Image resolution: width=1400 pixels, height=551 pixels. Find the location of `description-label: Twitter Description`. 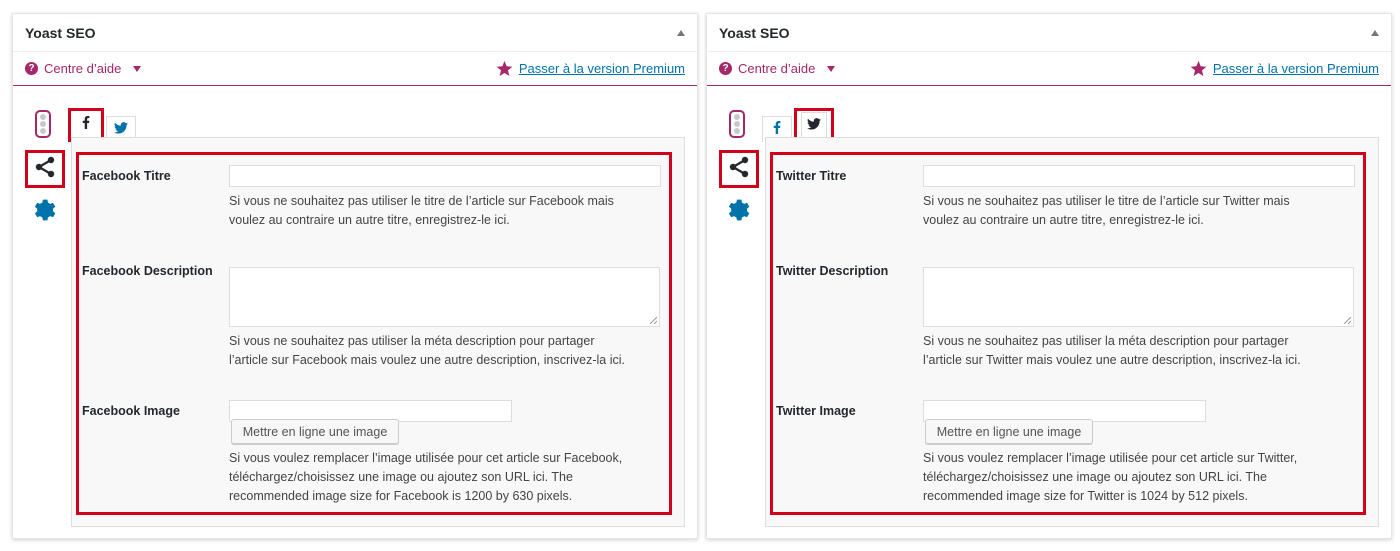

description-label: Twitter Description is located at coordinates (832, 271).